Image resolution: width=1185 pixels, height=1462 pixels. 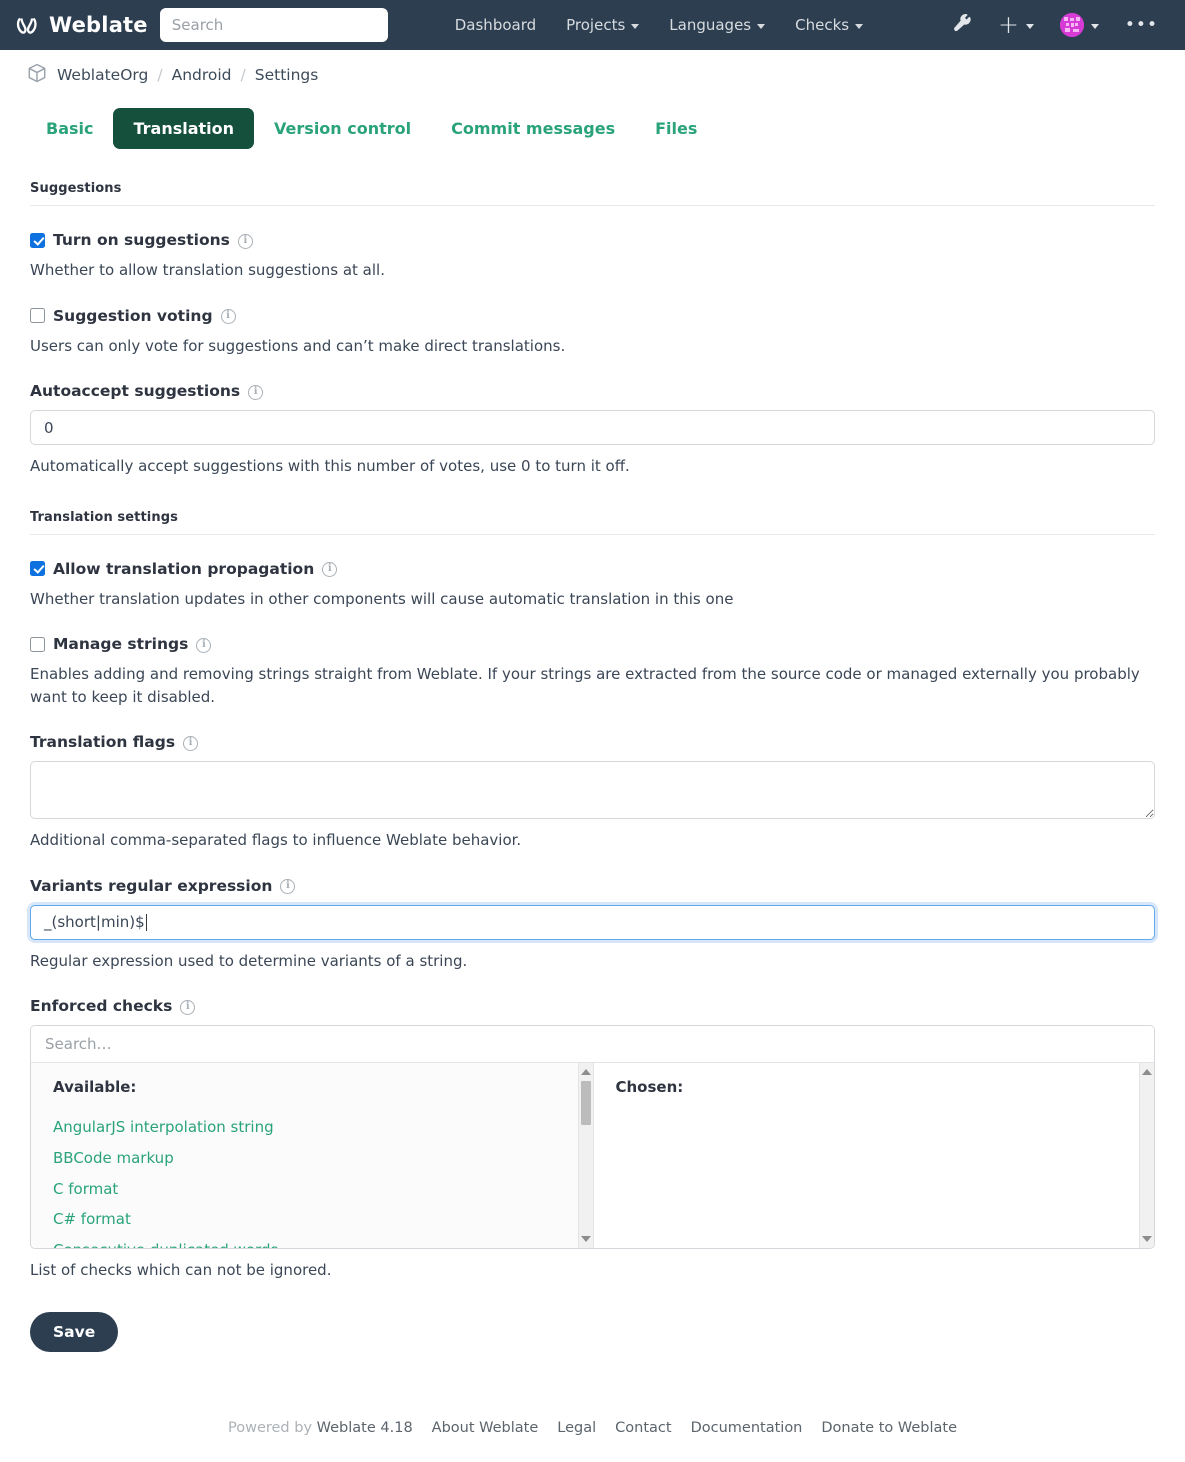 What do you see at coordinates (37, 240) in the screenshot?
I see `turn-on-suggestions-checkbox` at bounding box center [37, 240].